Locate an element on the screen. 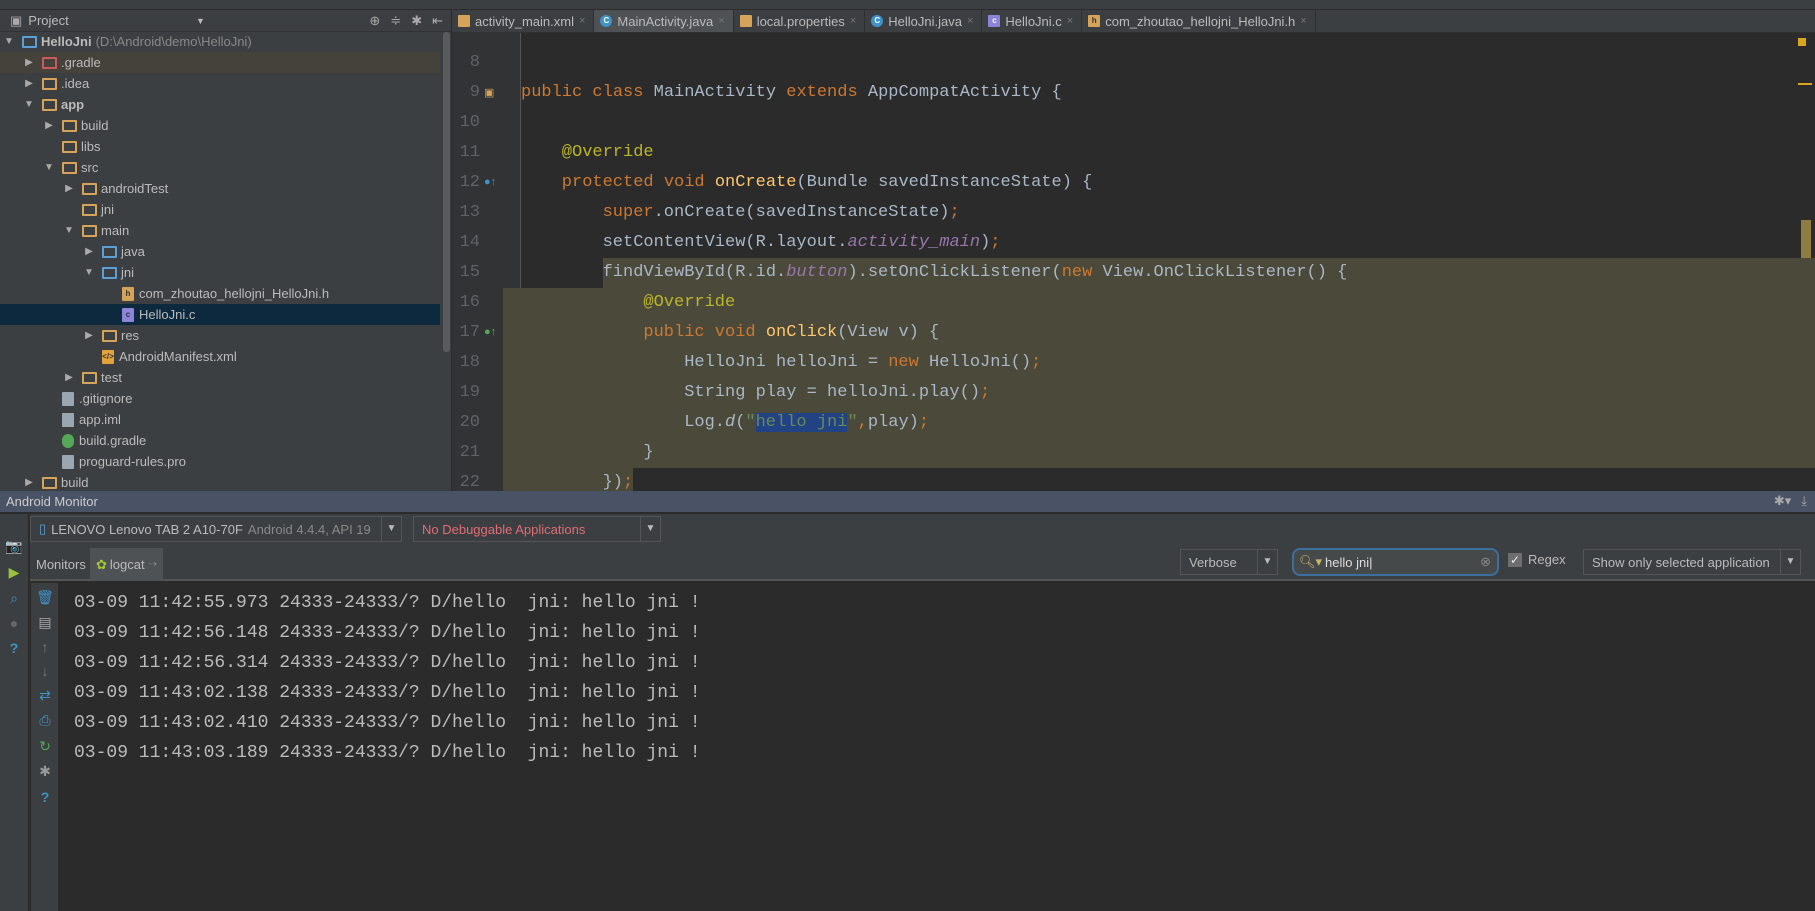 This screenshot has height=911, width=1815. code-line: Log.d("hello jni",play); is located at coordinates (725, 423).